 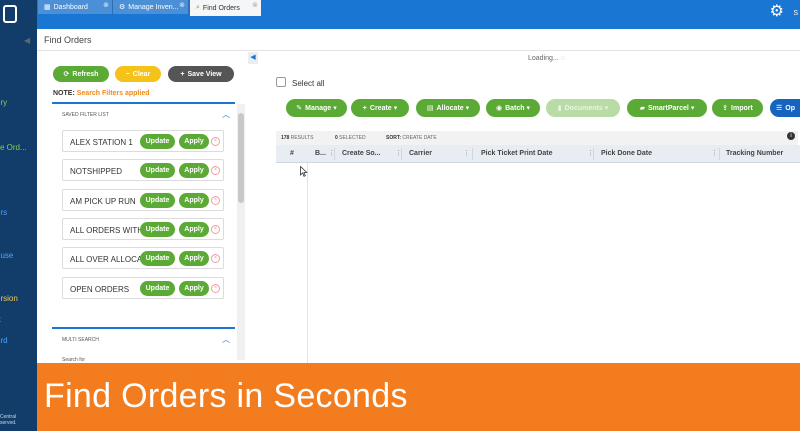 I want to click on manage-button: ✎ Manage ▾, so click(x=316, y=108).